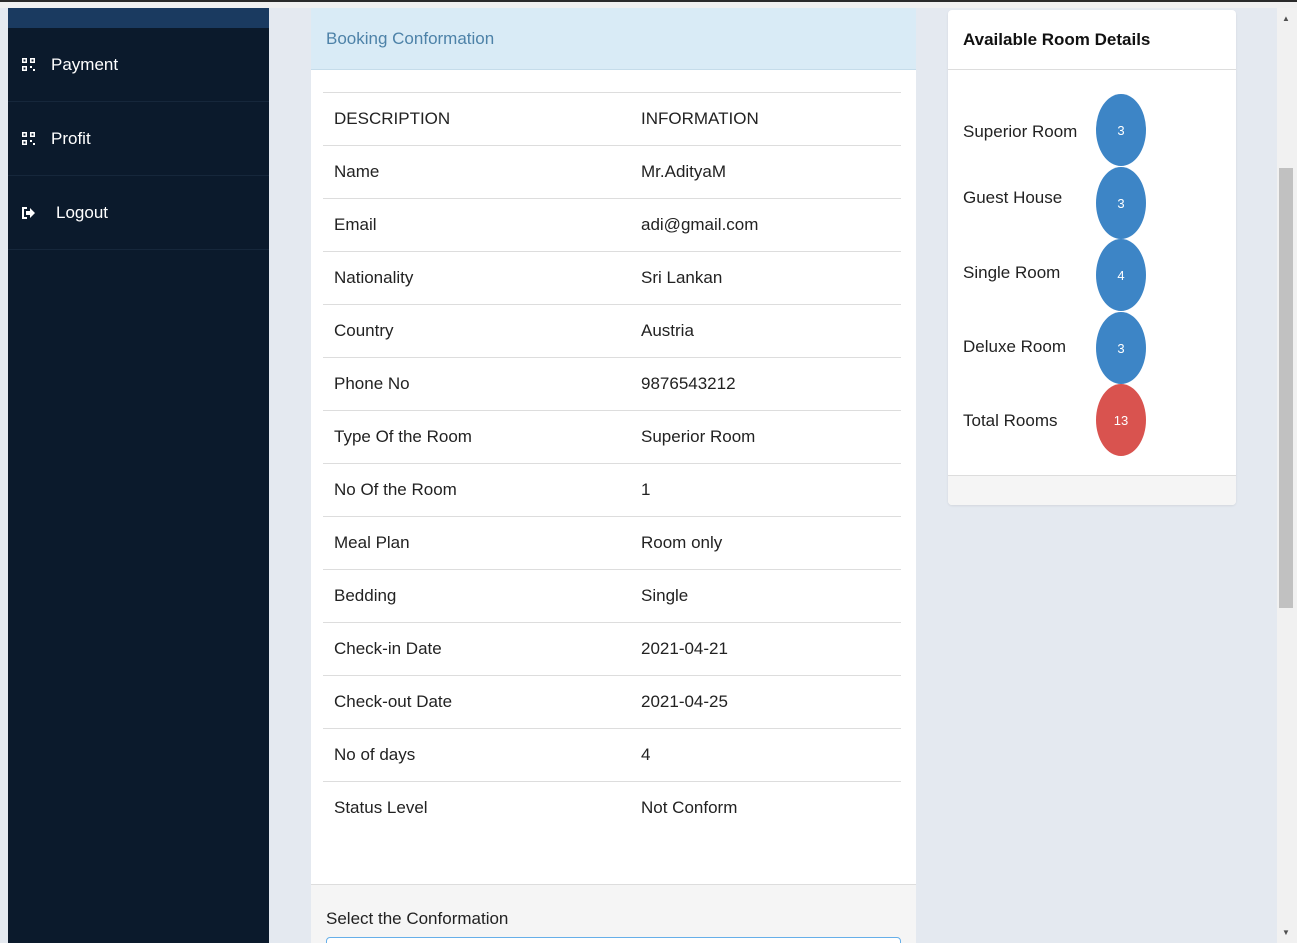  I want to click on logout-icon, so click(28, 213).